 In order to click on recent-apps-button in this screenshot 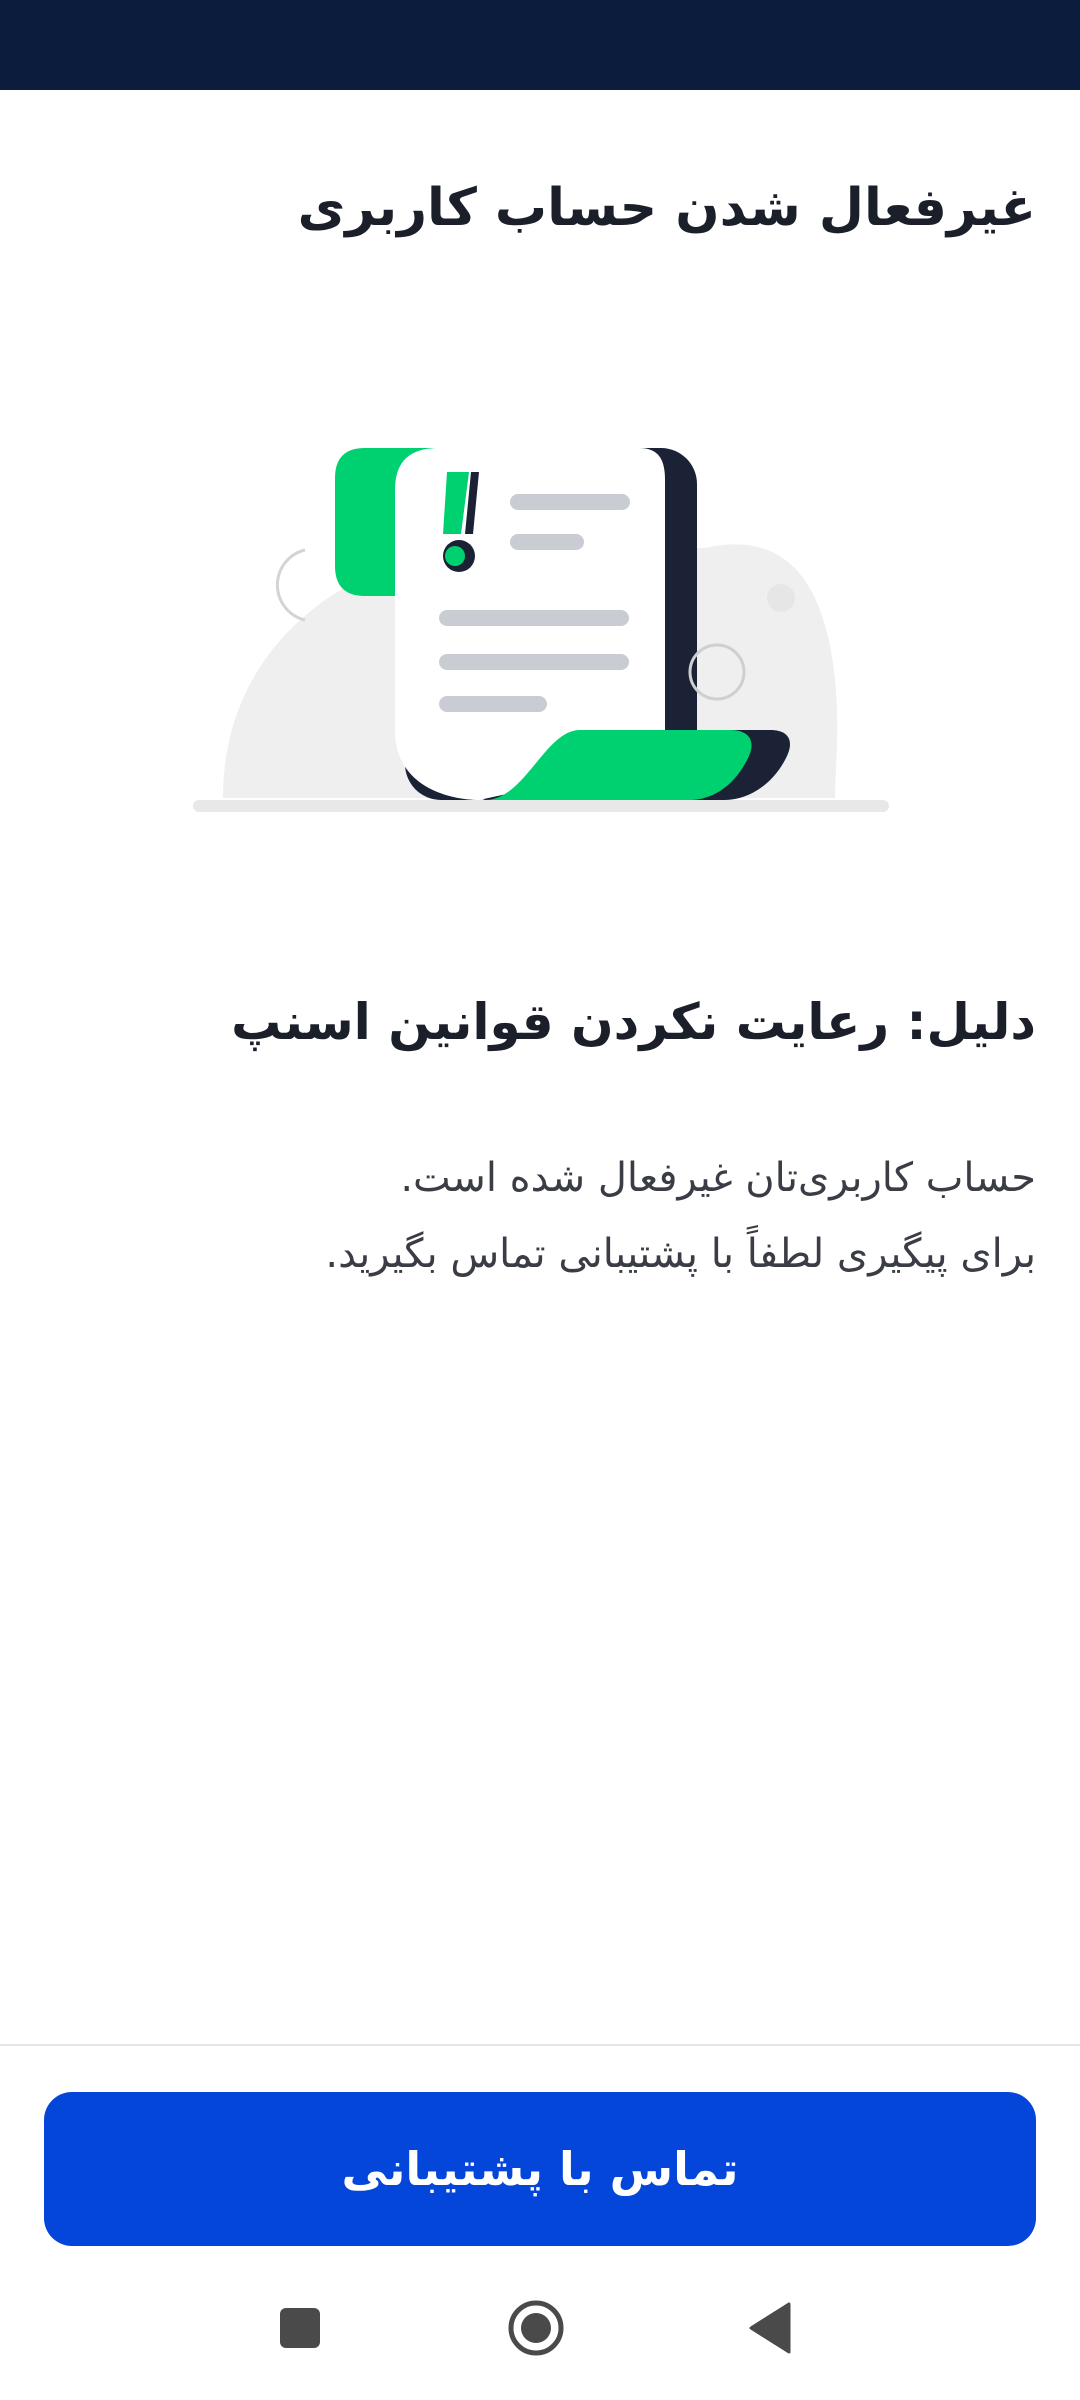, I will do `click(300, 2330)`.